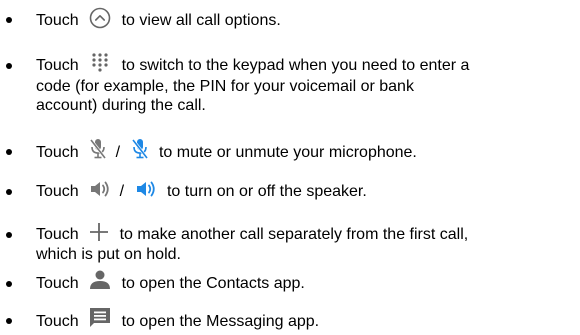  What do you see at coordinates (57, 21) in the screenshot?
I see `item-1-before: Touch` at bounding box center [57, 21].